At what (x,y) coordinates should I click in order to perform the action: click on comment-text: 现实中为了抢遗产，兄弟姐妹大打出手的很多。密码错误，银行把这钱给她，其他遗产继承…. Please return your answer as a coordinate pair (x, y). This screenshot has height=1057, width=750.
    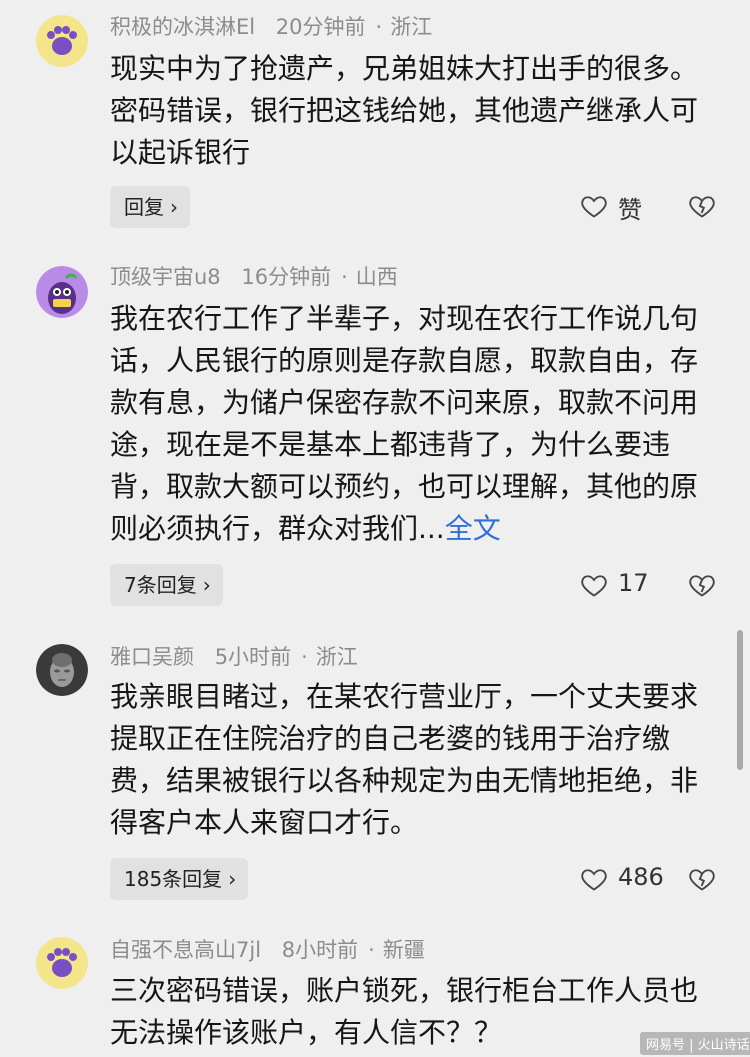
    Looking at the image, I should click on (404, 110).